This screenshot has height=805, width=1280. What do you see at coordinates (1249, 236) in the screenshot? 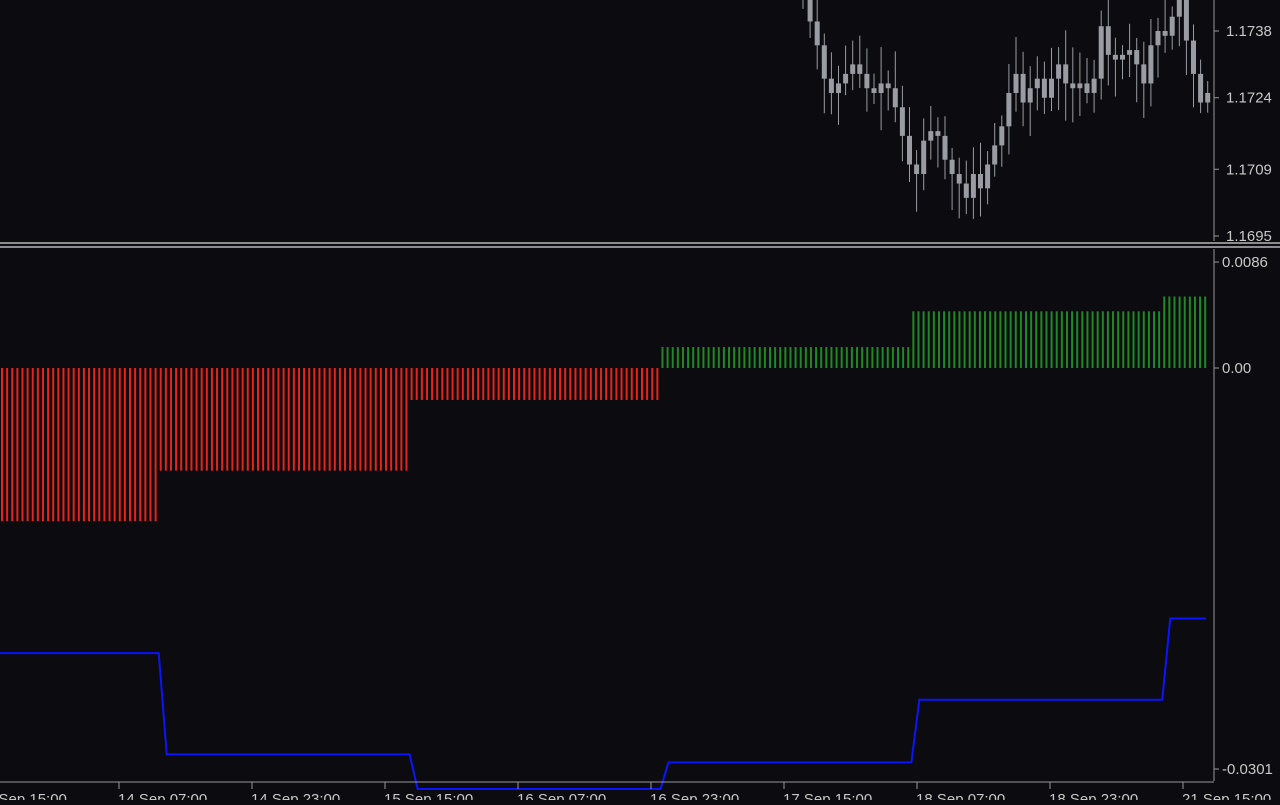
I see `price-tick-label: 1.1695` at bounding box center [1249, 236].